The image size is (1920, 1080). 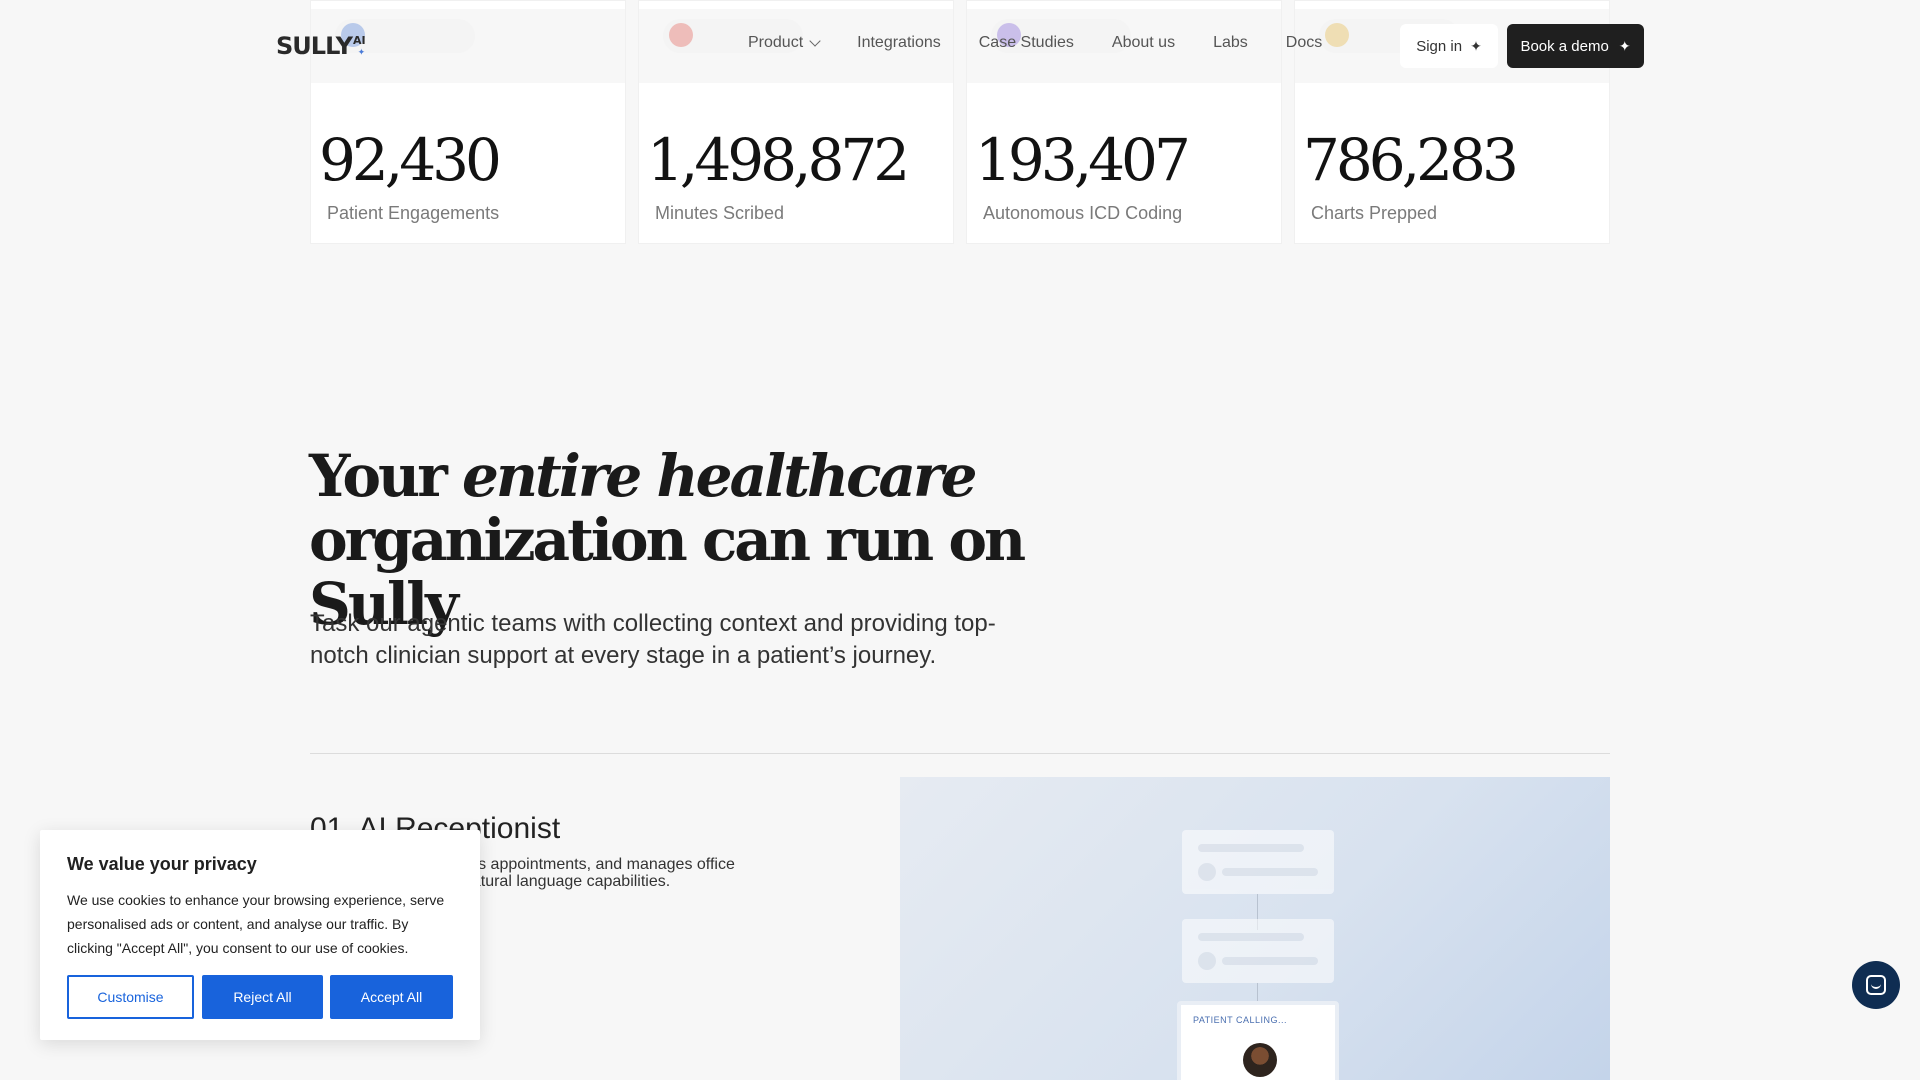 I want to click on nav-link-labs: Labs, so click(x=1230, y=43).